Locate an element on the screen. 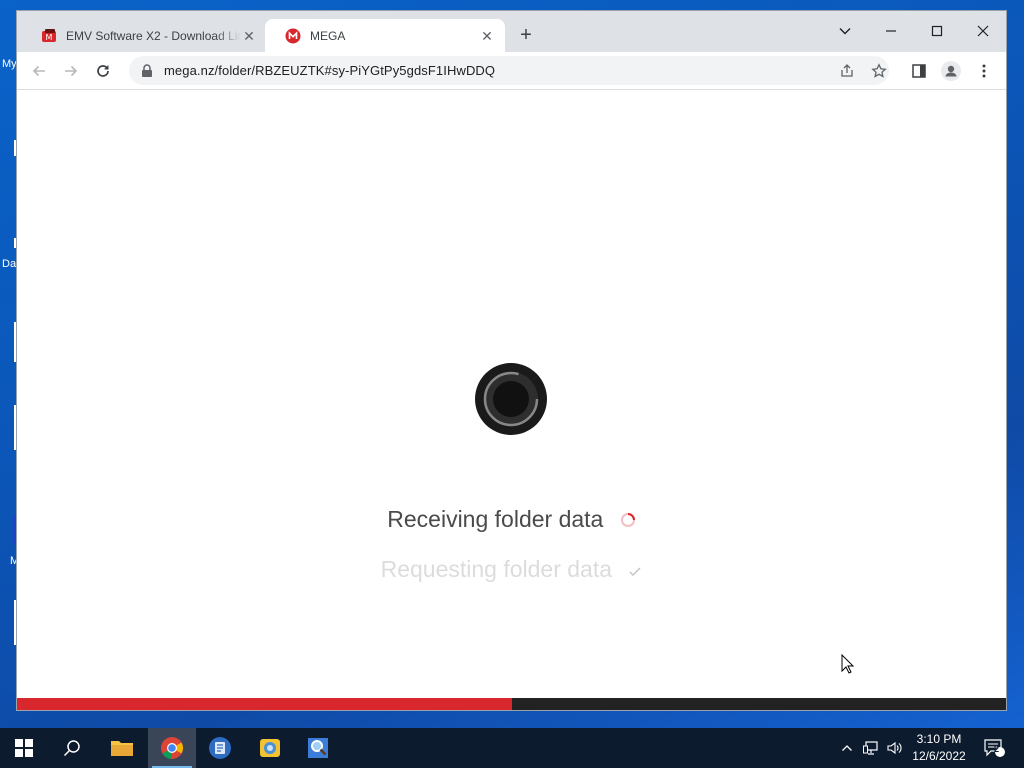 The height and width of the screenshot is (768, 1024). new-tab-button: + is located at coordinates (526, 36).